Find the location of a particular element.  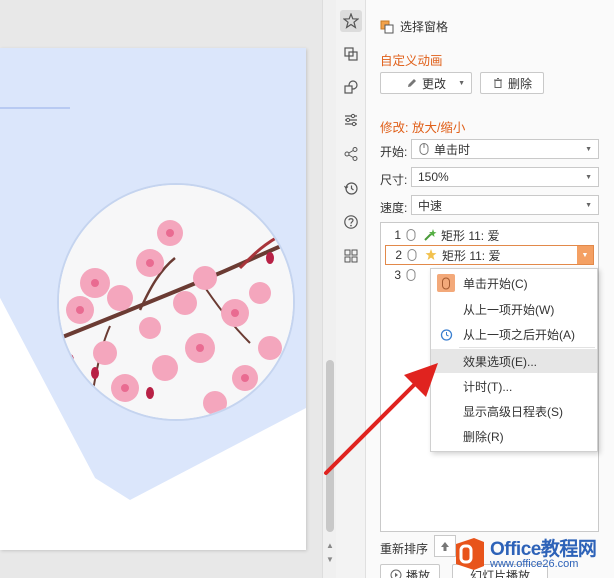

clock-icon is located at coordinates (446, 334).